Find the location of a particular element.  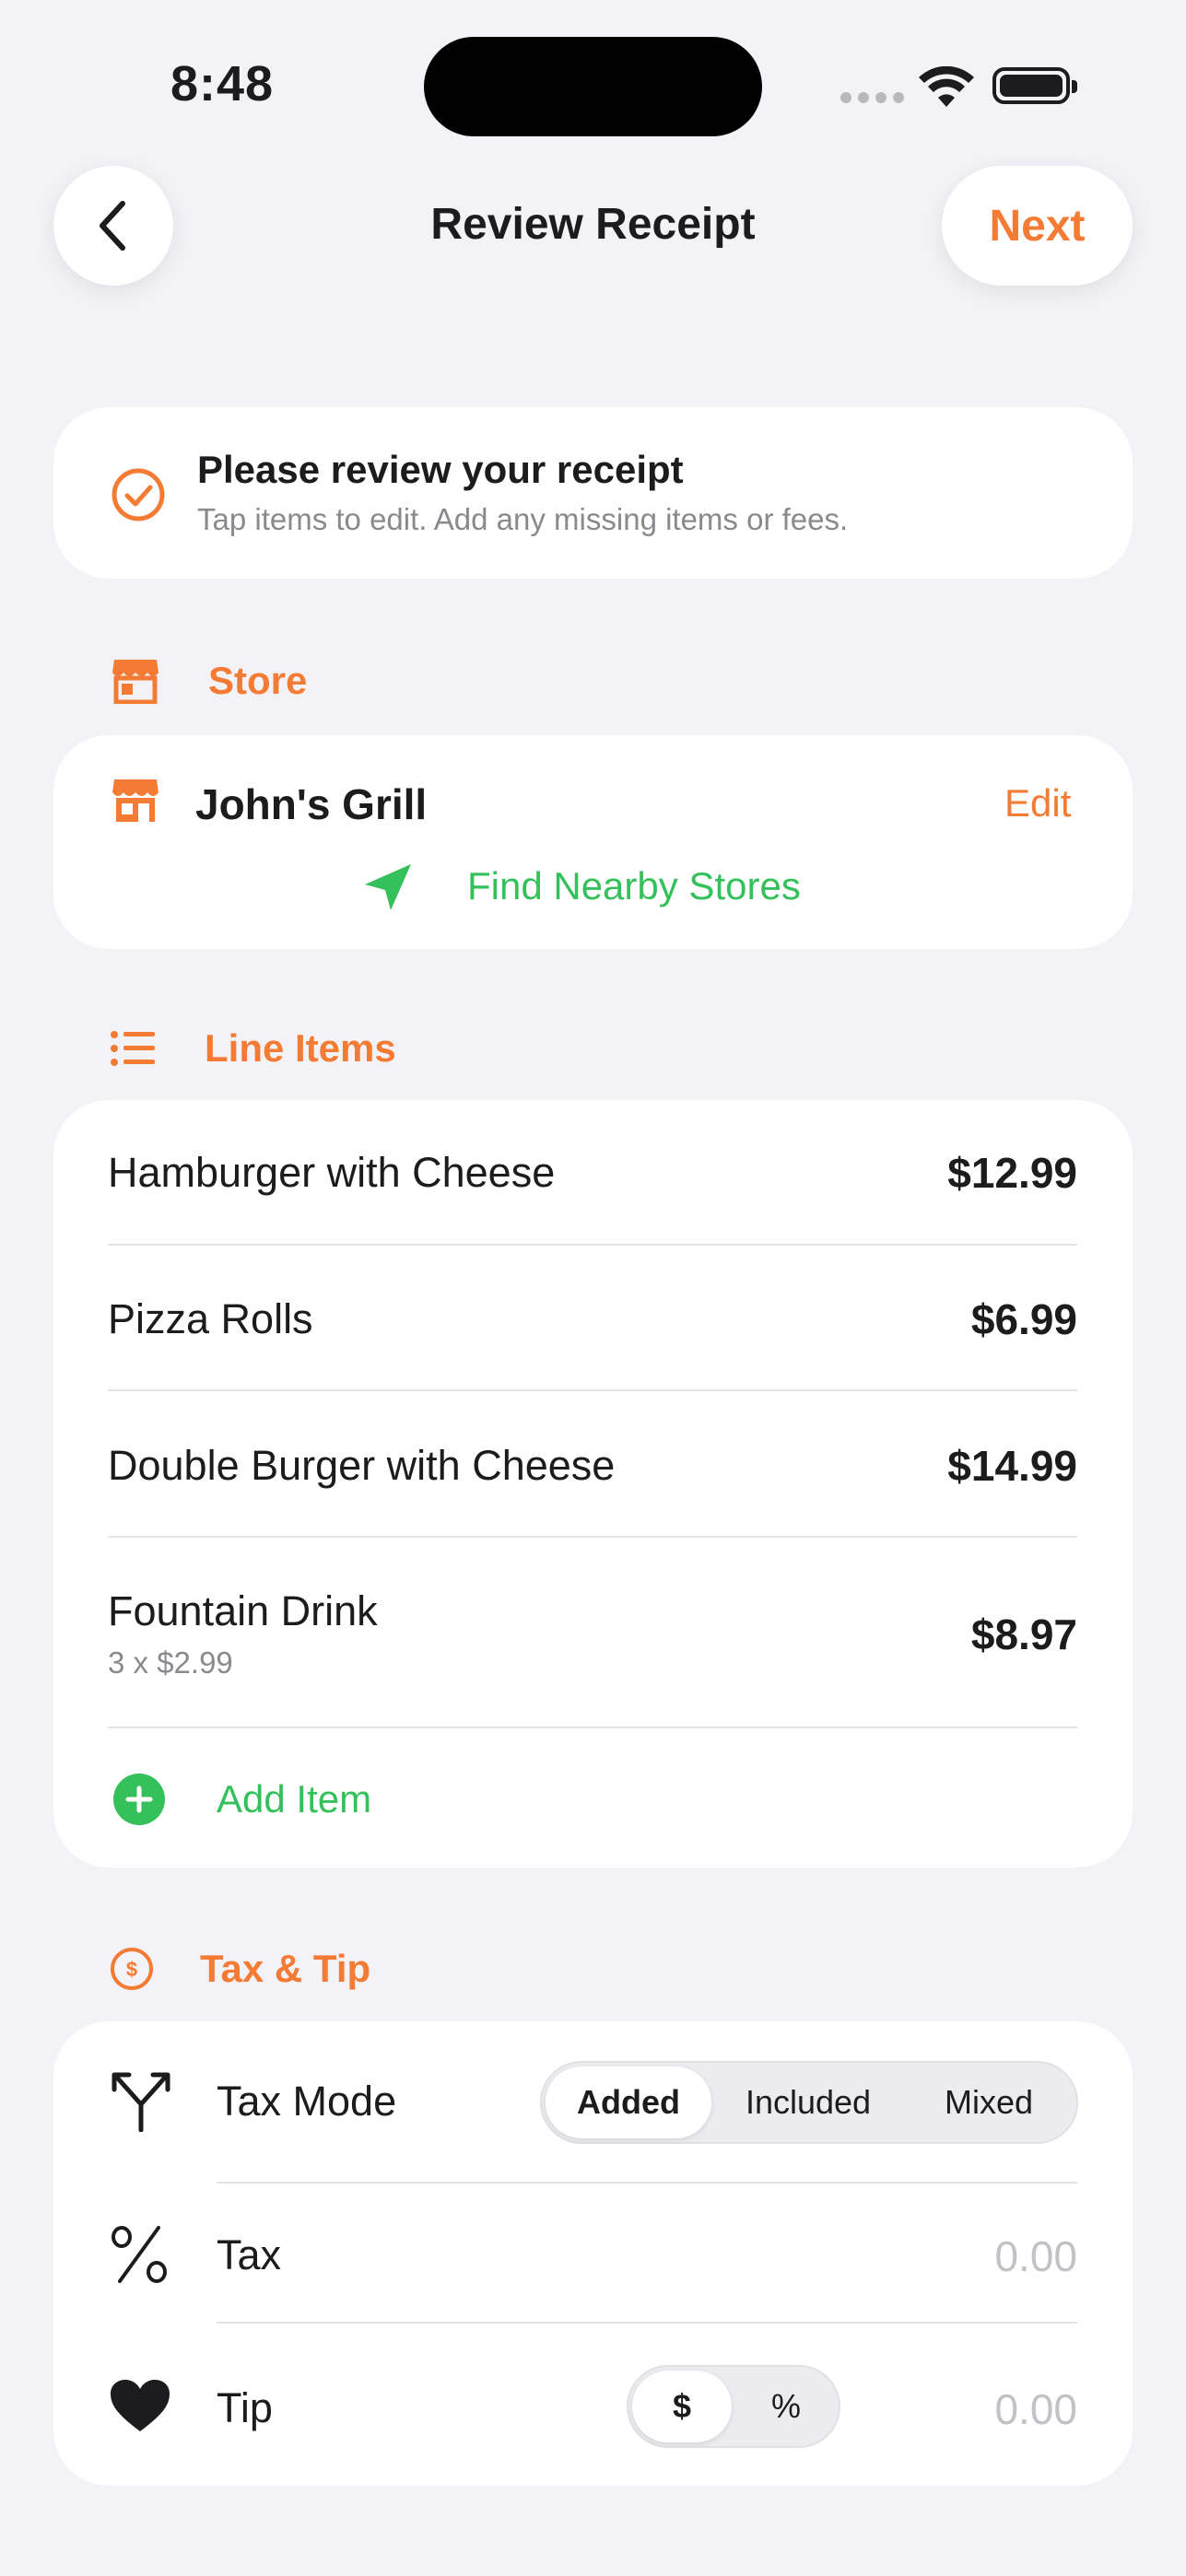

wifi-icon is located at coordinates (946, 86).